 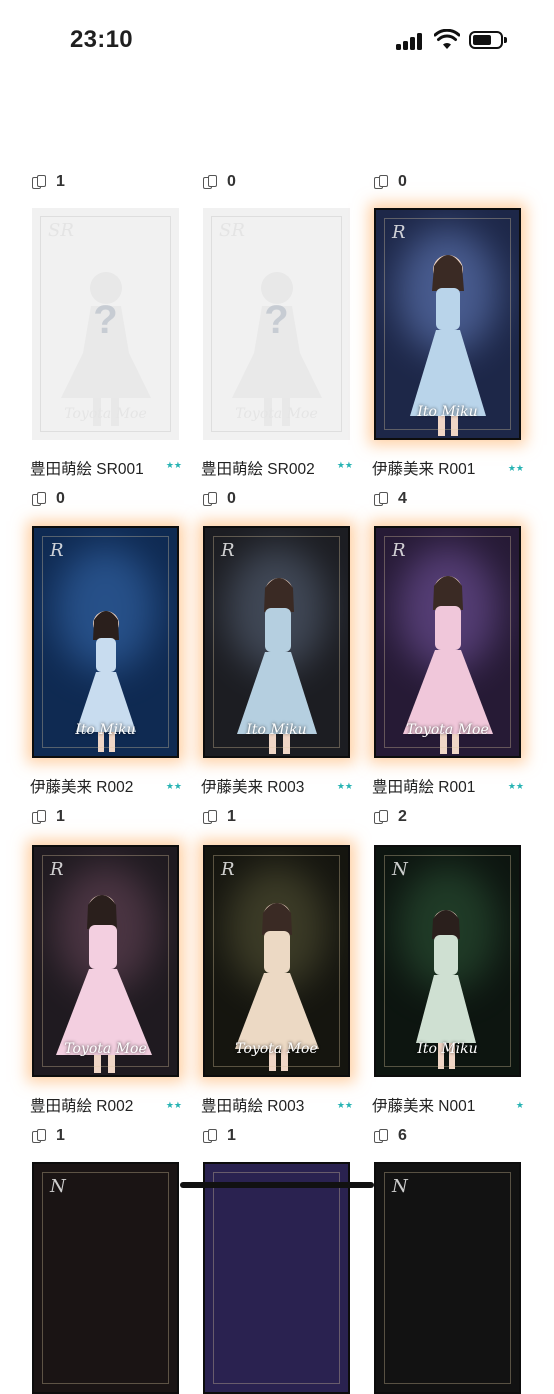 I want to click on rarity-stars-icon: ★, so click(x=519, y=1105).